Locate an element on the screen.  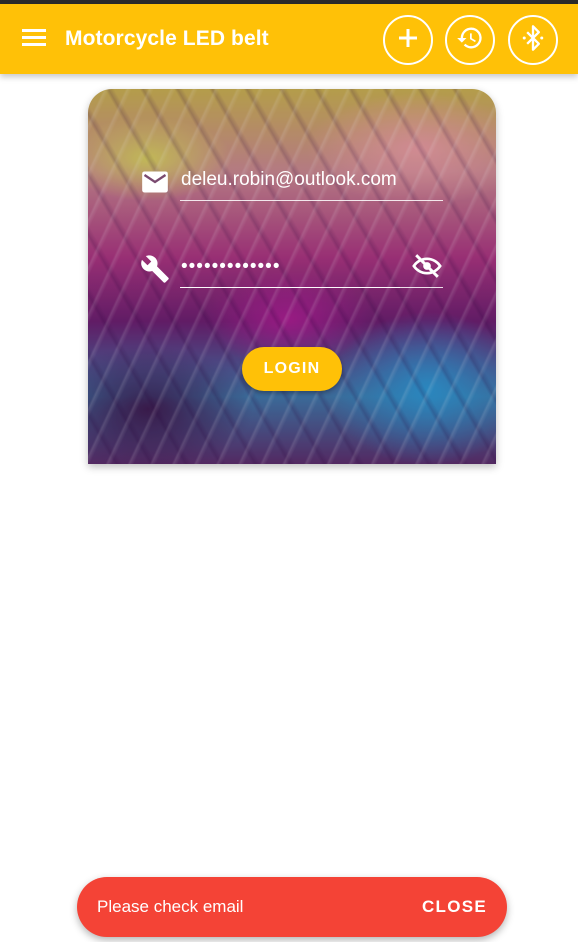
menu-button is located at coordinates (34, 39).